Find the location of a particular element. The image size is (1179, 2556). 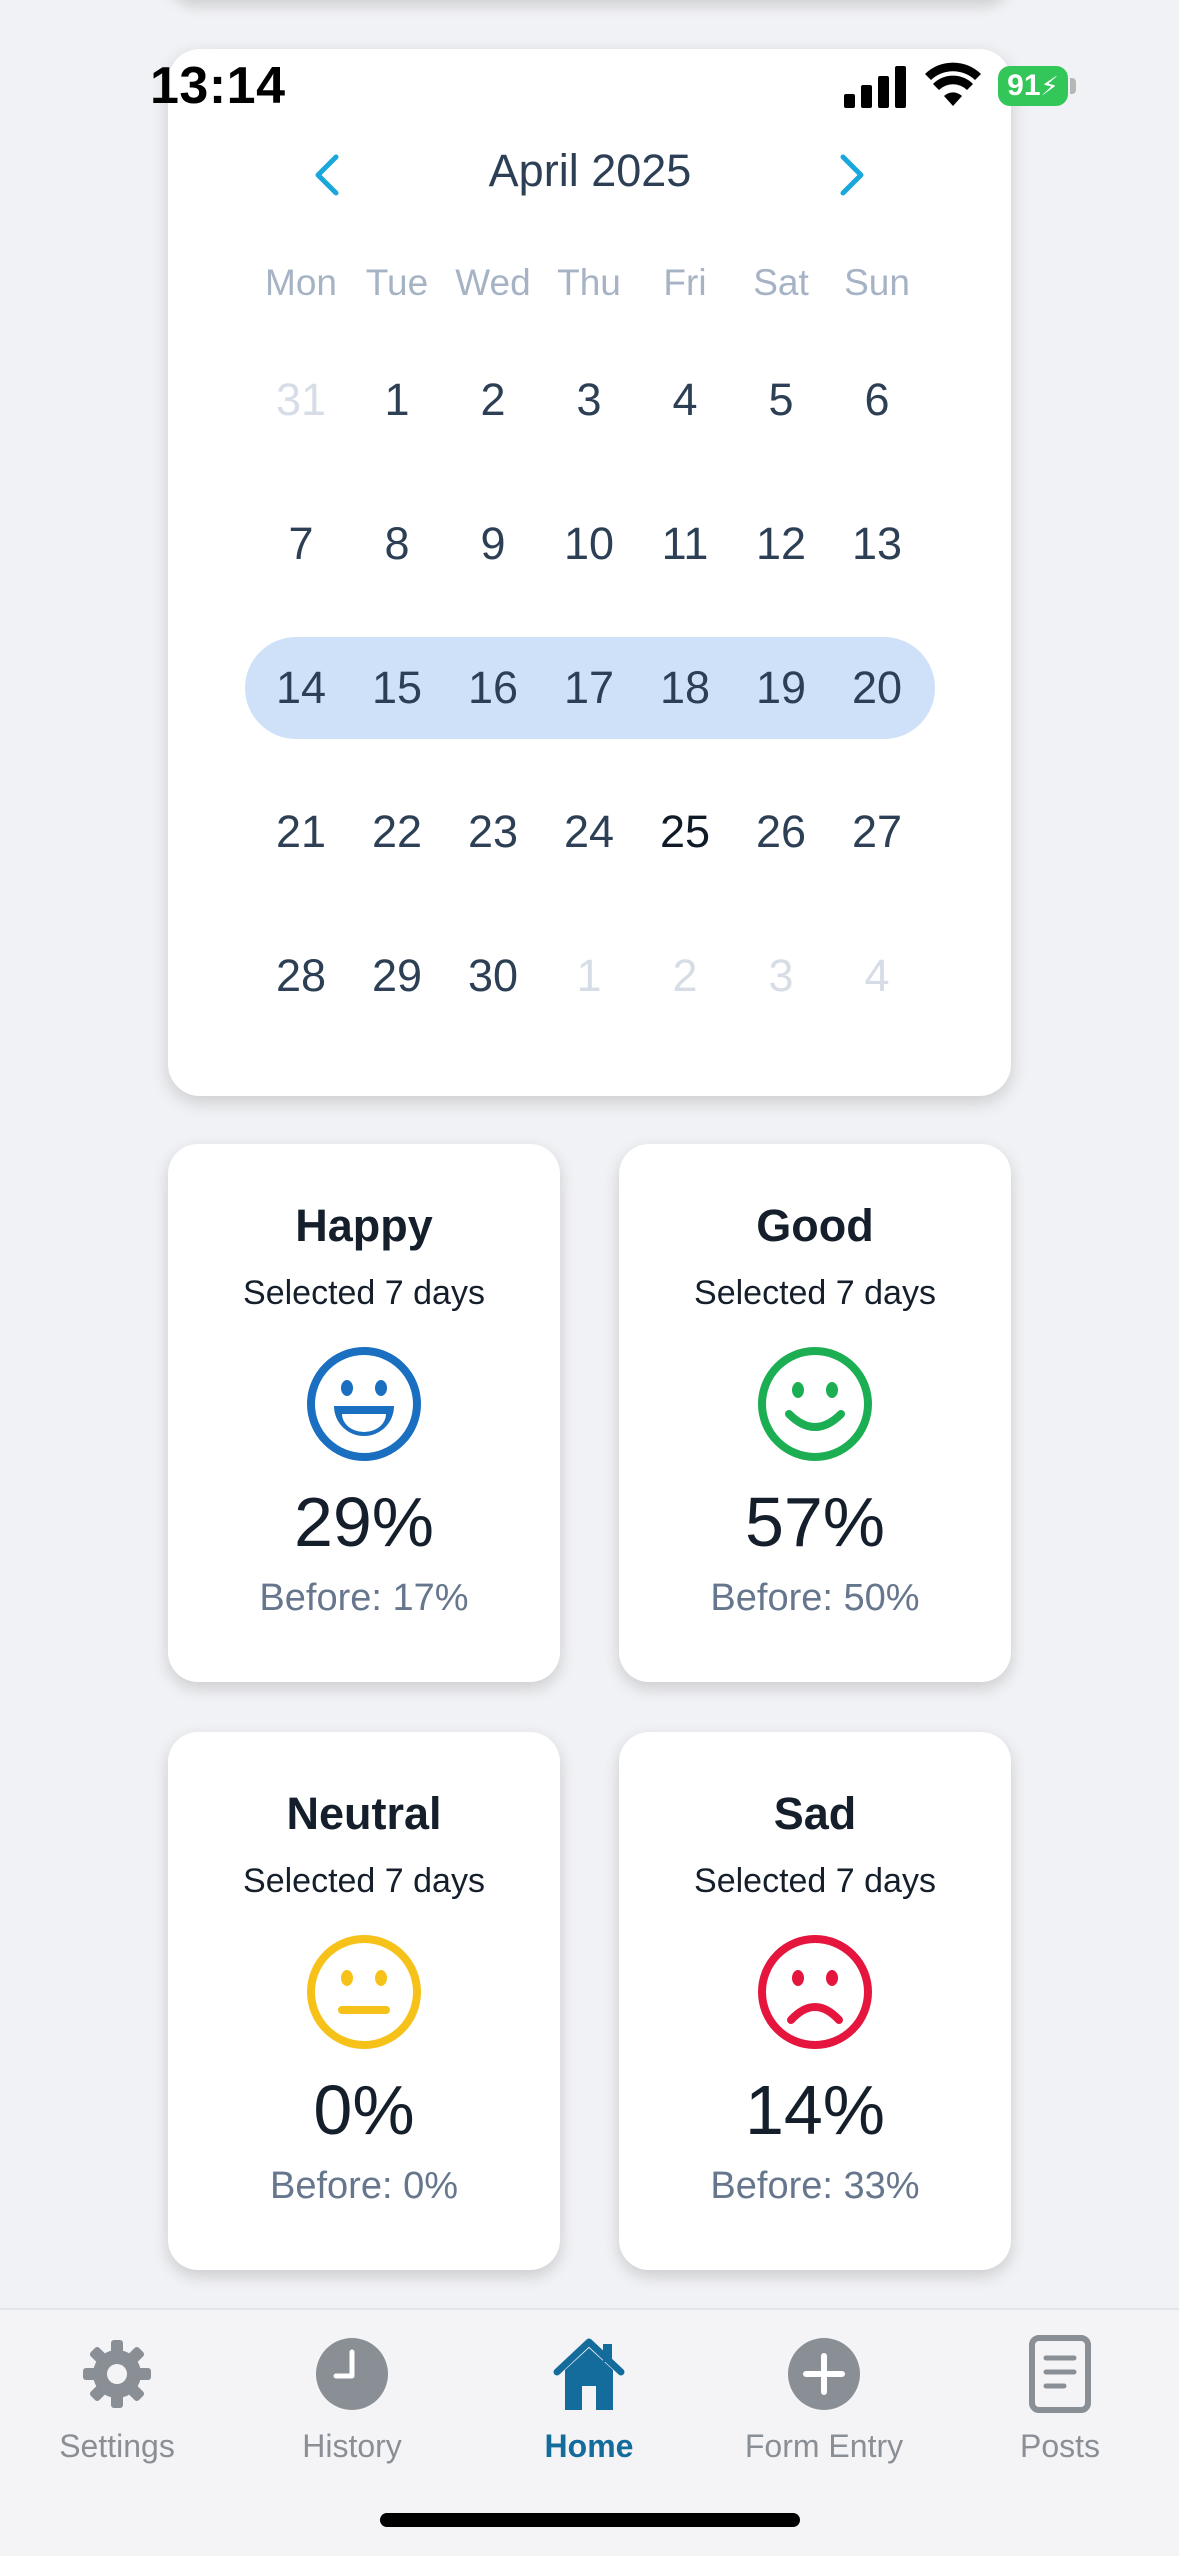

home-indicator is located at coordinates (590, 2520).